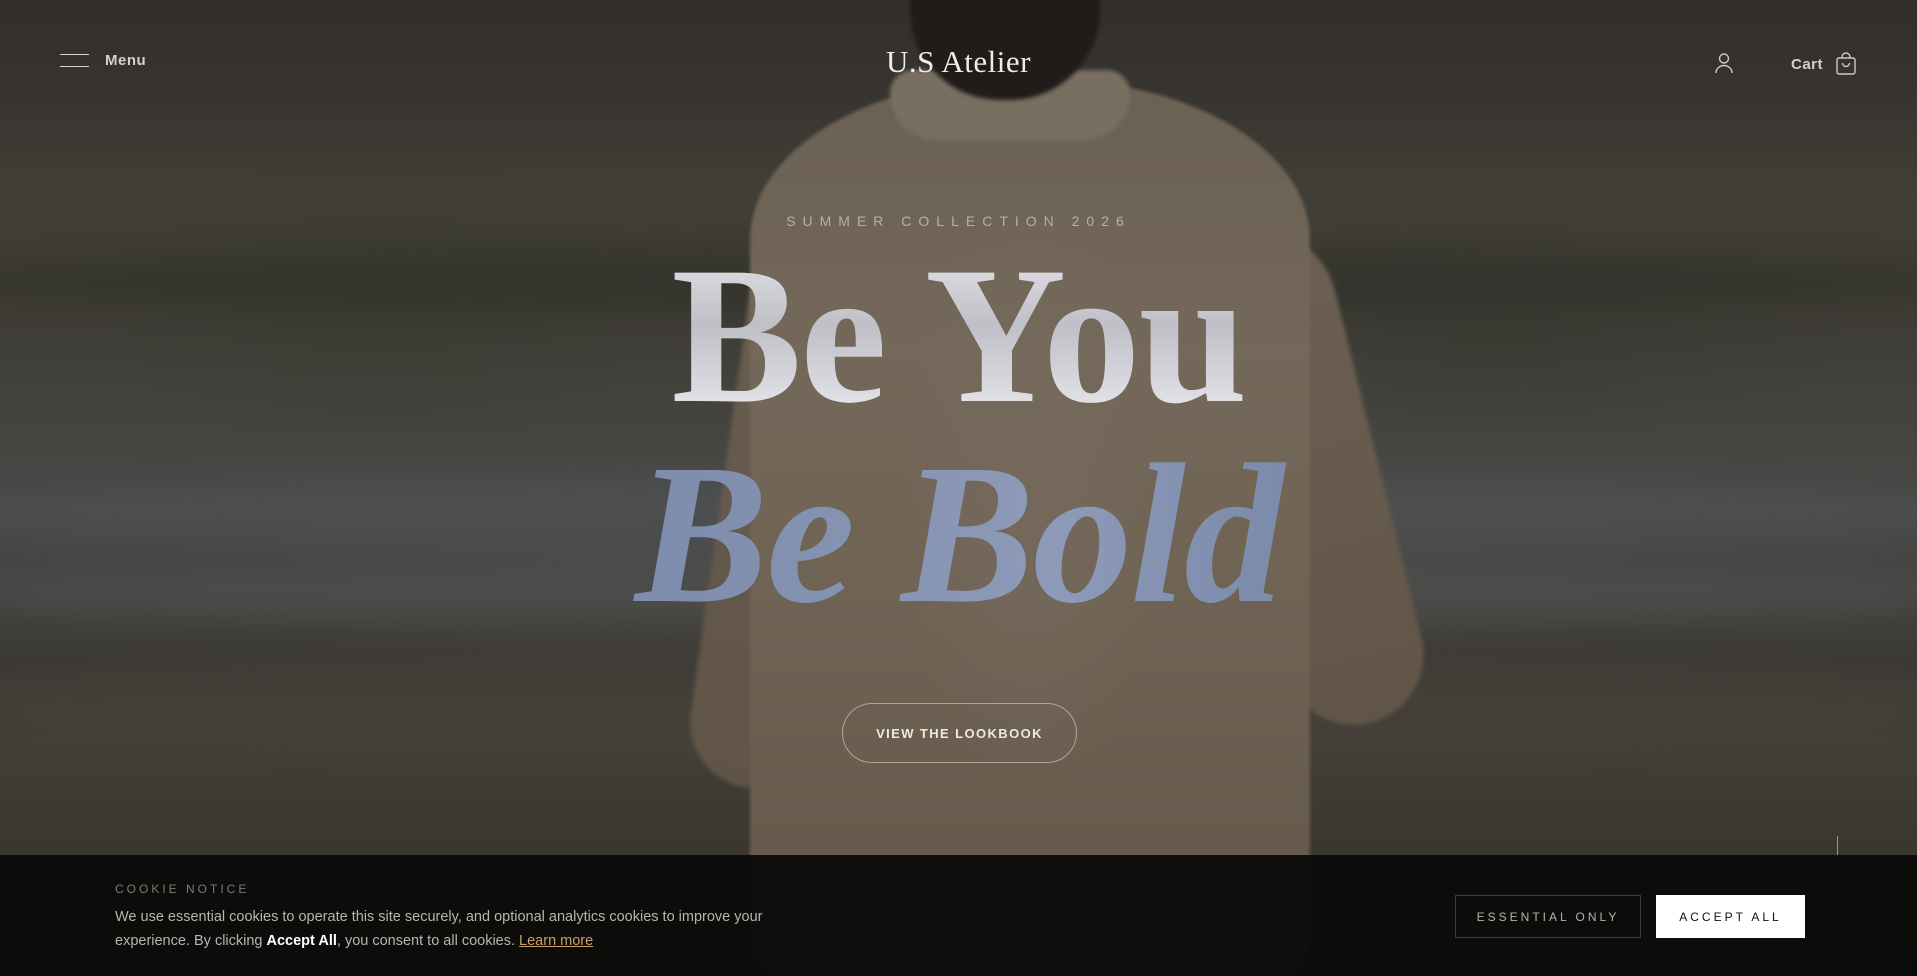 This screenshot has width=1917, height=976. What do you see at coordinates (301, 941) in the screenshot?
I see `accept-all-emphasis: Accept All` at bounding box center [301, 941].